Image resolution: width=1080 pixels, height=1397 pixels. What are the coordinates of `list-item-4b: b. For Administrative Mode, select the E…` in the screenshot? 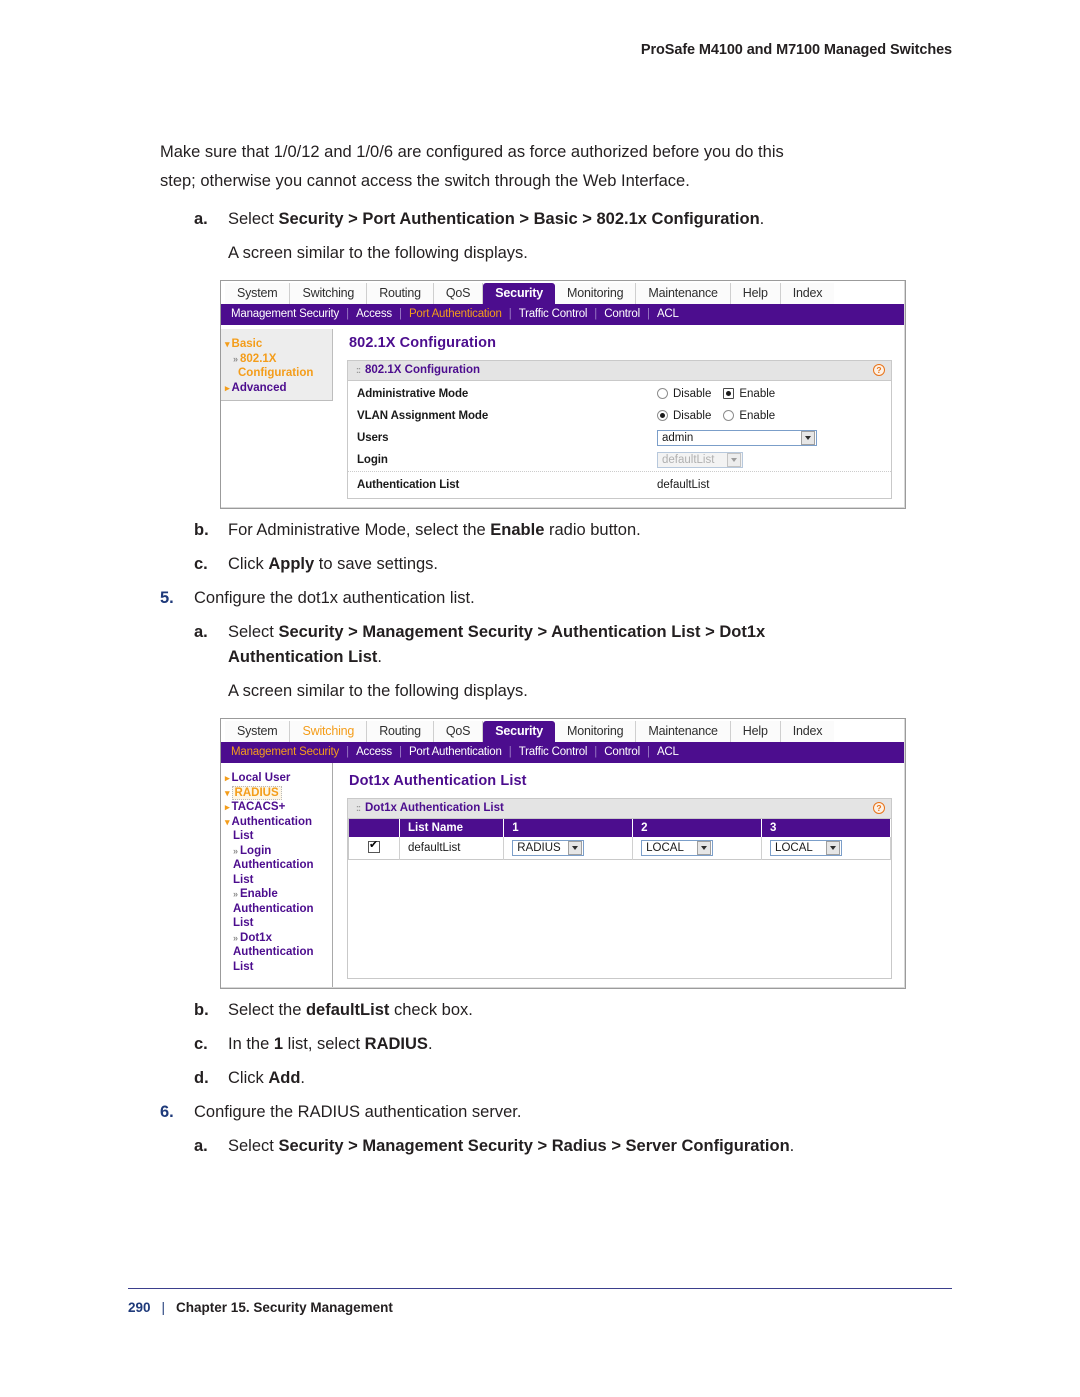 It's located at (577, 526).